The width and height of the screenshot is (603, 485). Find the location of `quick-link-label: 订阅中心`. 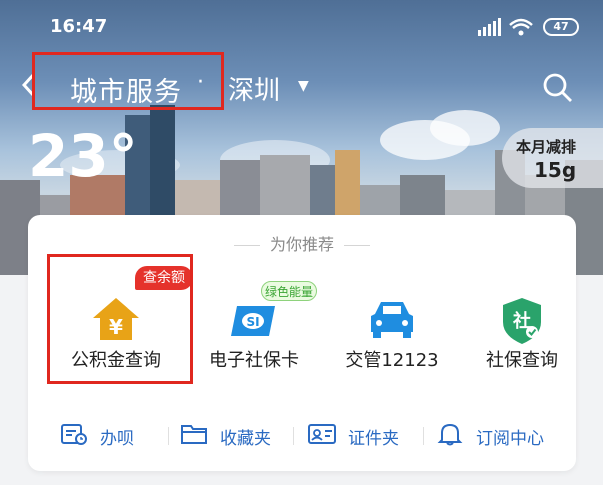

quick-link-label: 订阅中心 is located at coordinates (510, 439).